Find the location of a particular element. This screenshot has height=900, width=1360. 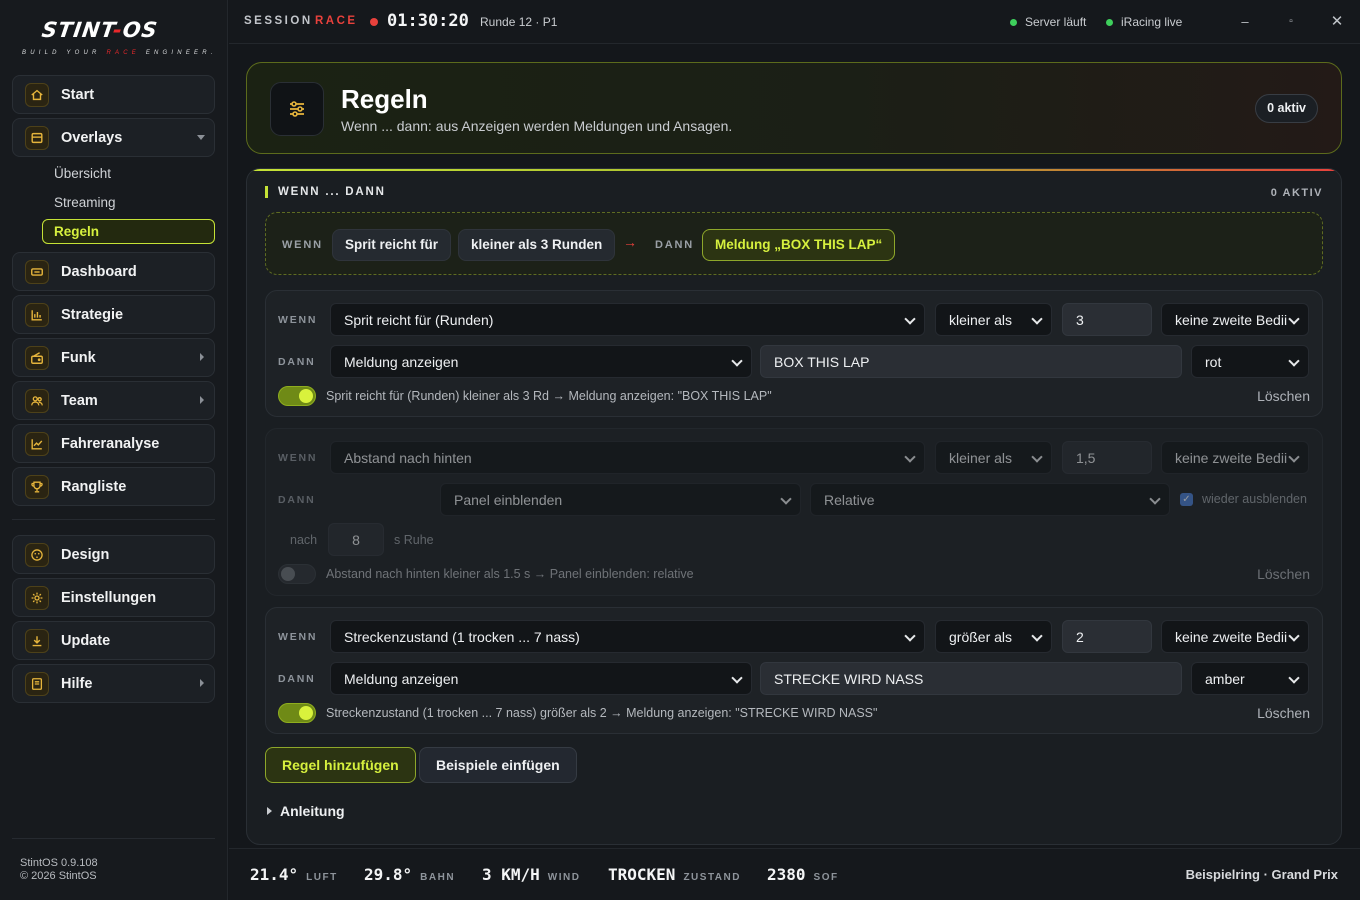

session-label: SESSION is located at coordinates (278, 21).